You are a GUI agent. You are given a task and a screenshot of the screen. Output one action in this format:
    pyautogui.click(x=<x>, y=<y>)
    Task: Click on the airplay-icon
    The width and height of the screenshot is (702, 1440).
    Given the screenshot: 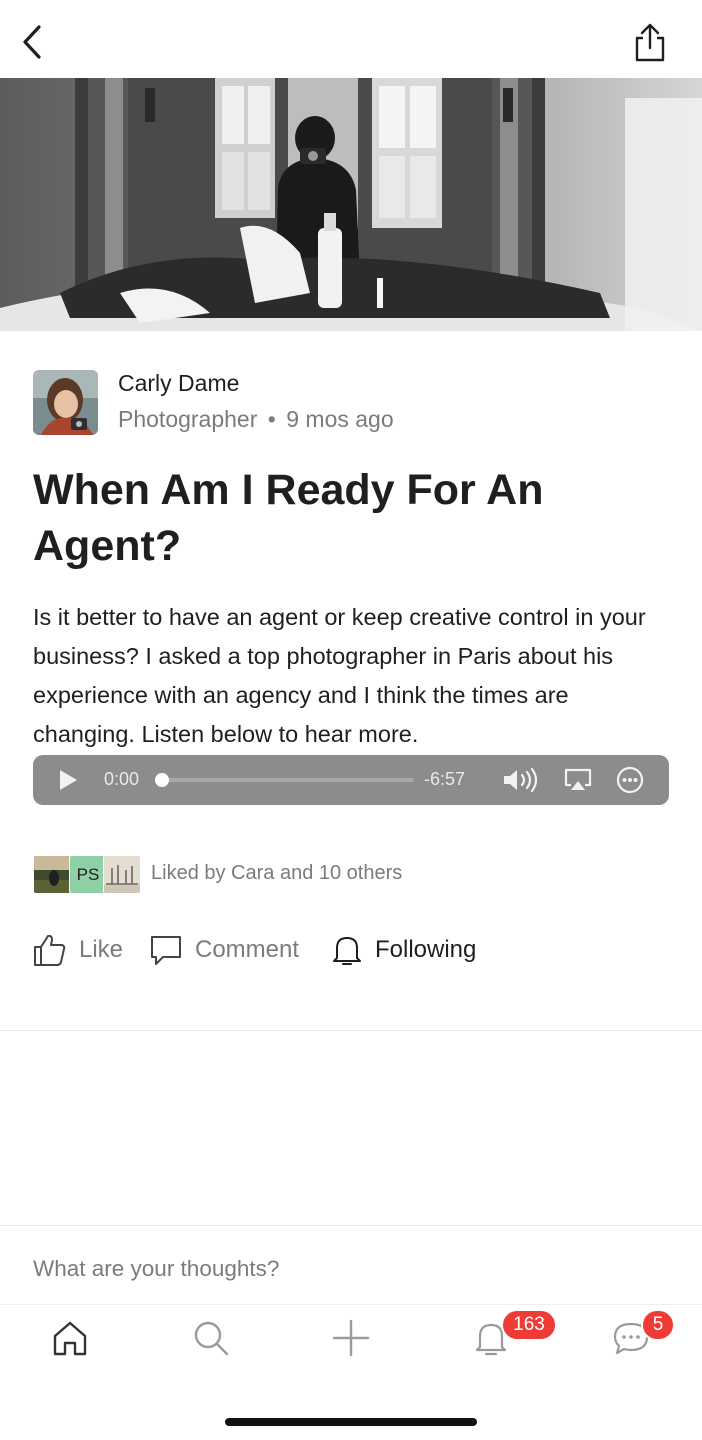 What is the action you would take?
    pyautogui.click(x=578, y=779)
    